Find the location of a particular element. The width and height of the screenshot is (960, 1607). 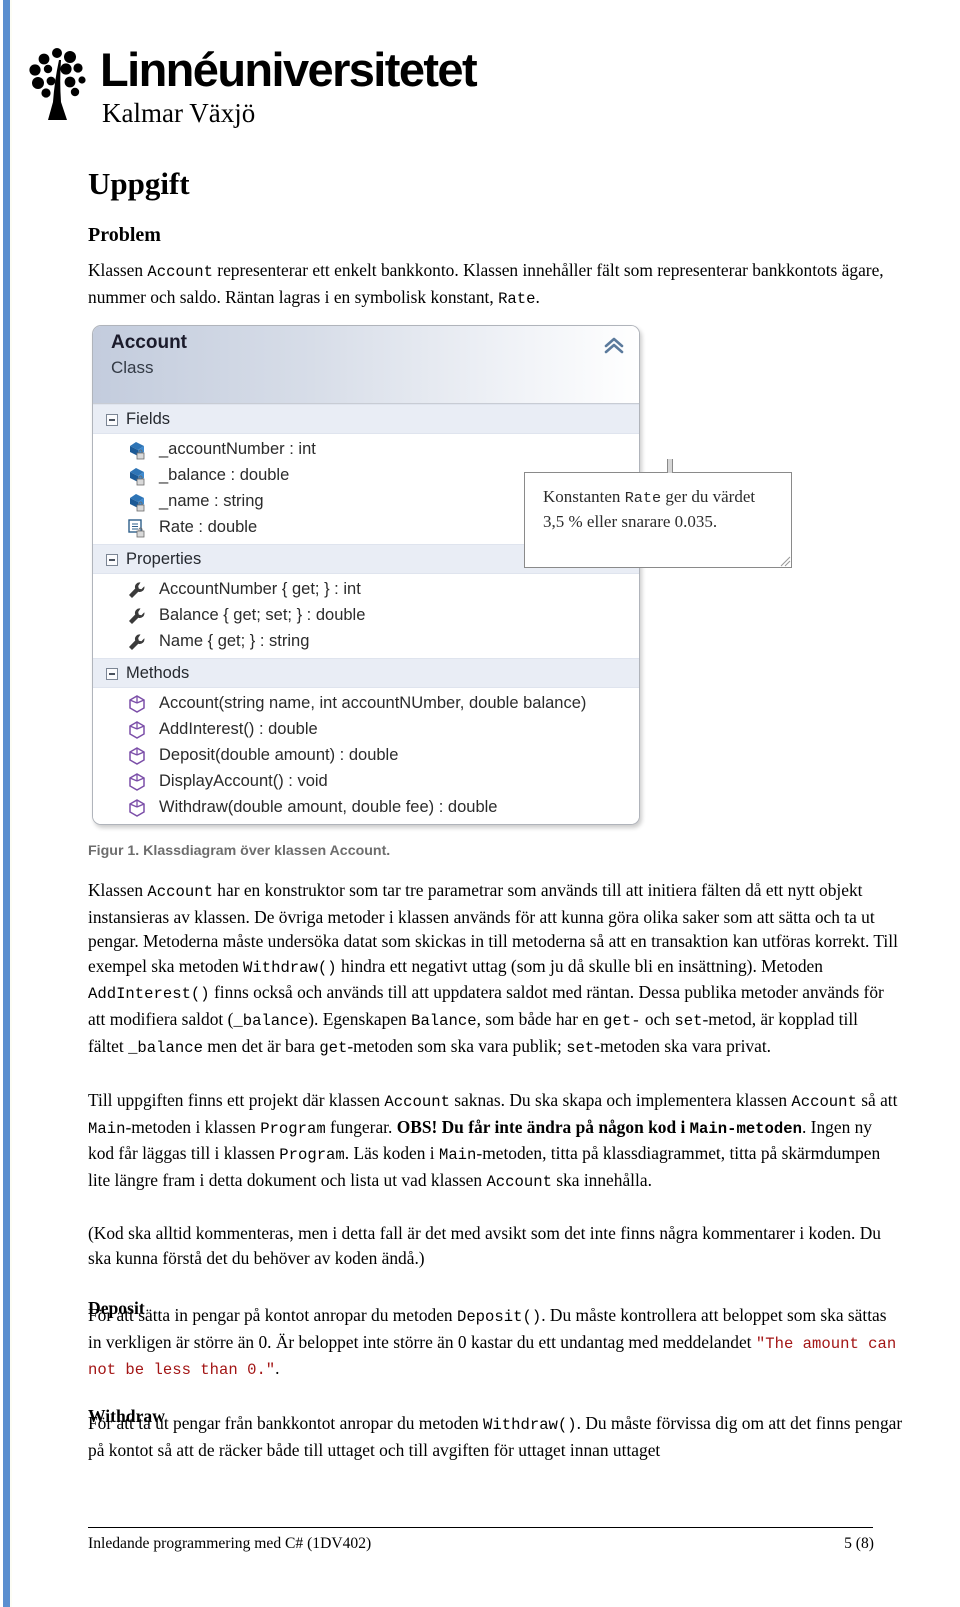

text-run: Konstanten is located at coordinates (584, 496).